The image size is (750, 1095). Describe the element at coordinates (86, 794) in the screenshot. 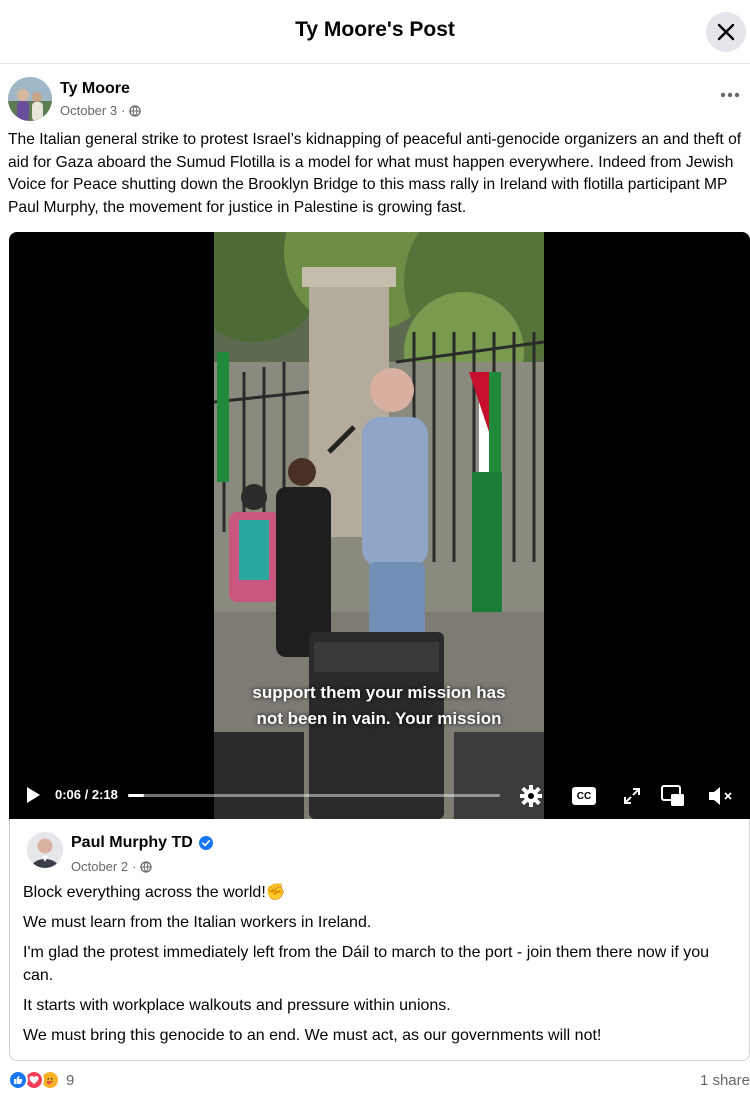

I see `video-time: 0:06 / 2:18` at that location.